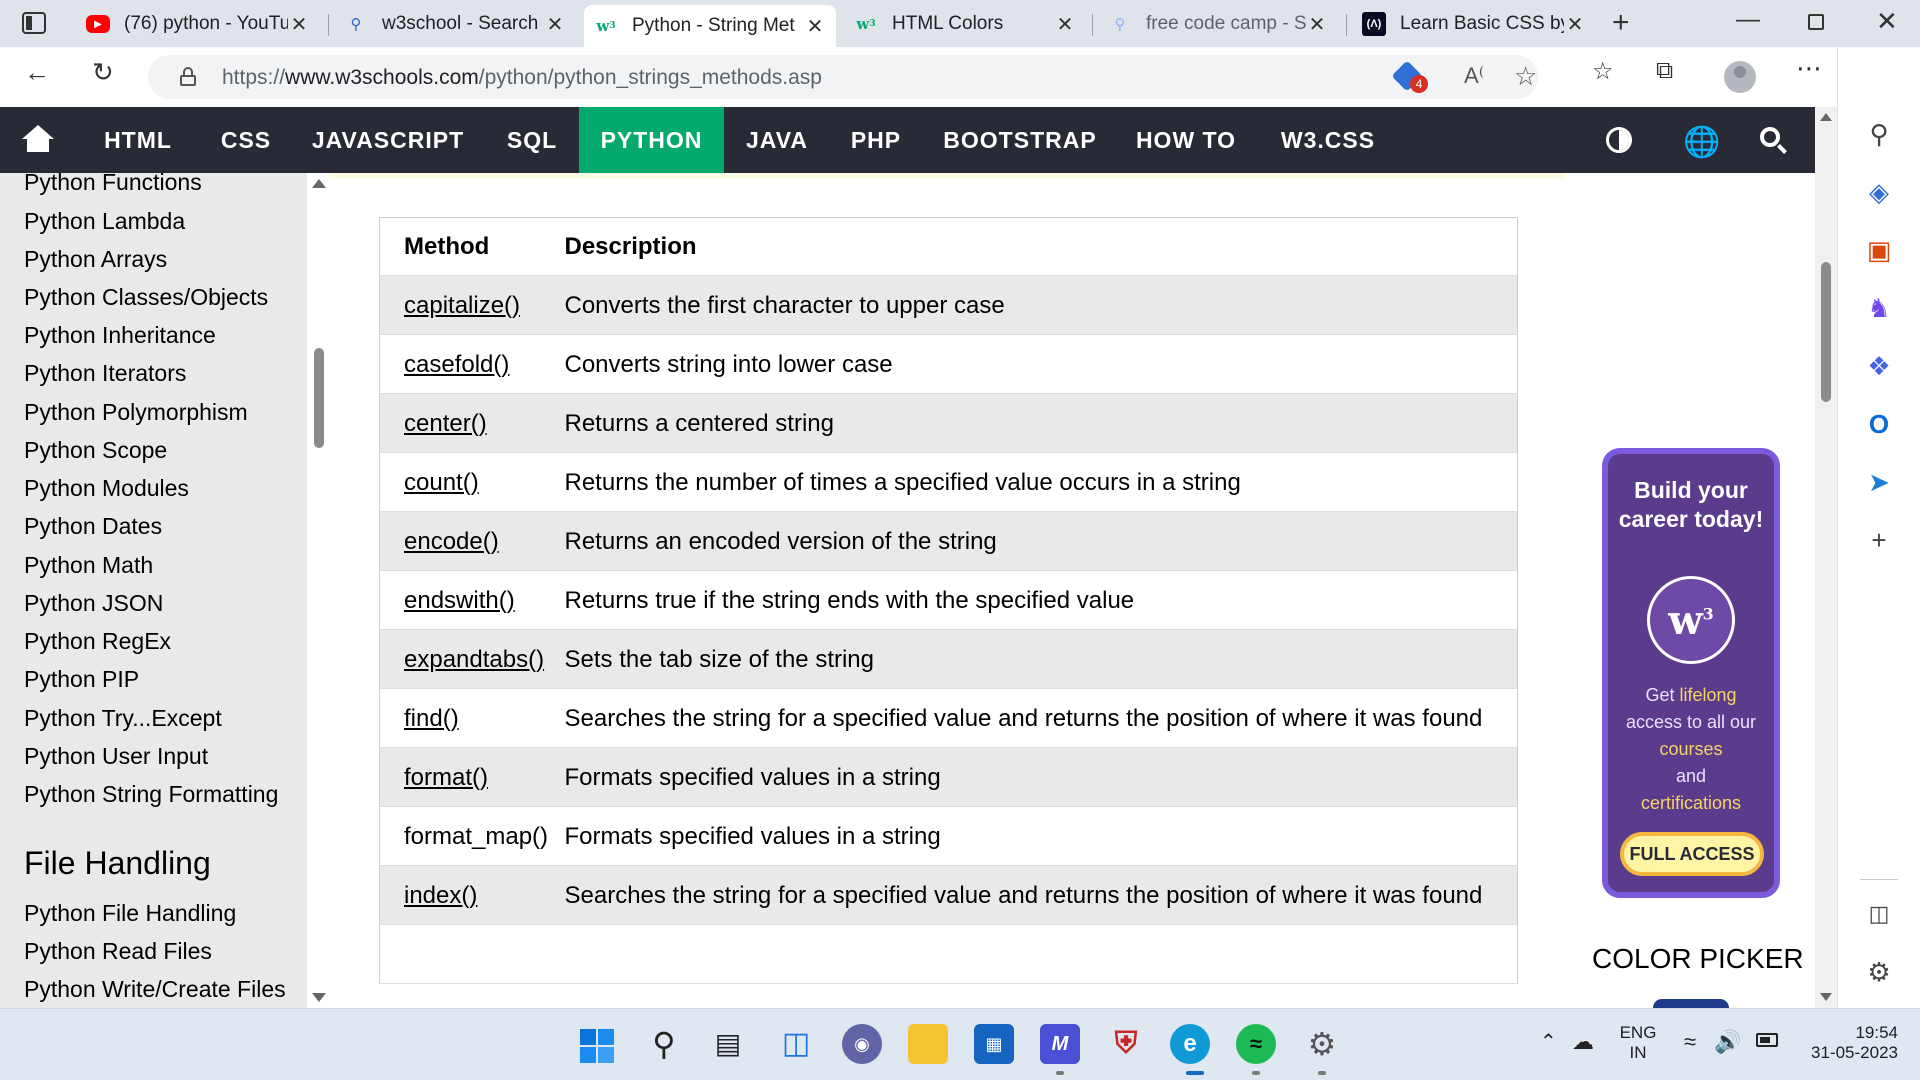 This screenshot has height=1080, width=1920. What do you see at coordinates (1879, 366) in the screenshot?
I see `microsoft-365-icon: ❖` at bounding box center [1879, 366].